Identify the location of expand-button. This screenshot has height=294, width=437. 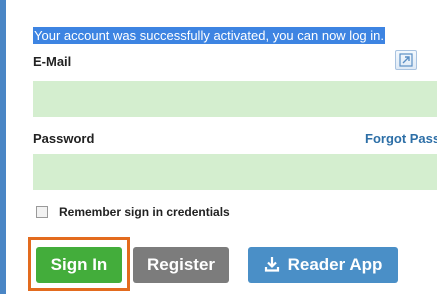
(406, 60).